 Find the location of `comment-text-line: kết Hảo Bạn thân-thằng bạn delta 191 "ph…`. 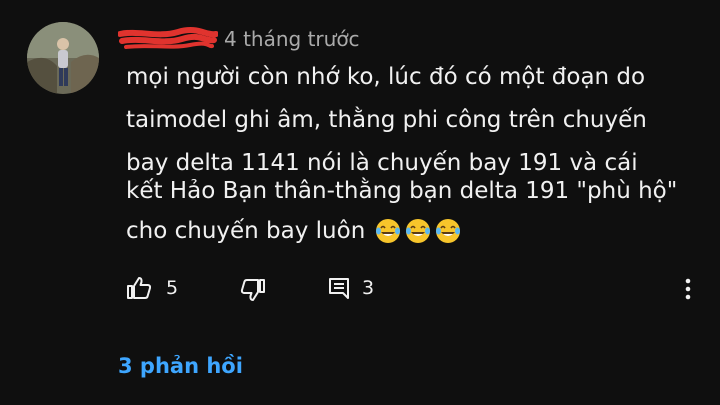

comment-text-line: kết Hảo Bạn thân-thằng bạn delta 191 "ph… is located at coordinates (402, 191).